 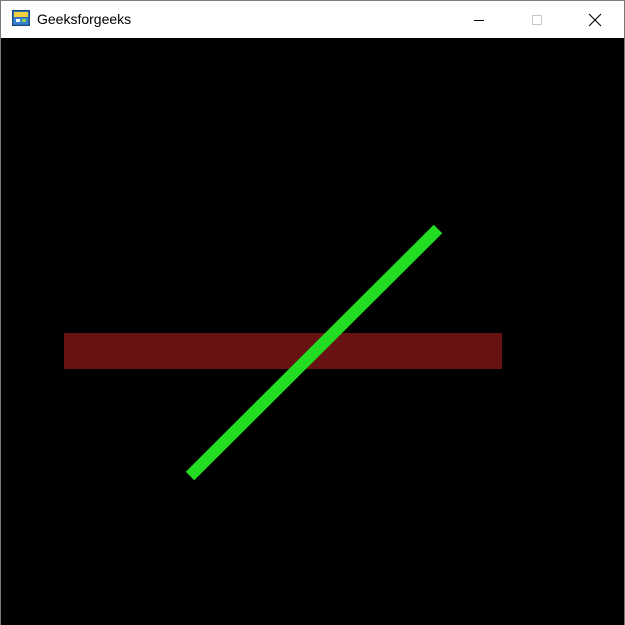 What do you see at coordinates (21, 18) in the screenshot?
I see `python-app-icon` at bounding box center [21, 18].